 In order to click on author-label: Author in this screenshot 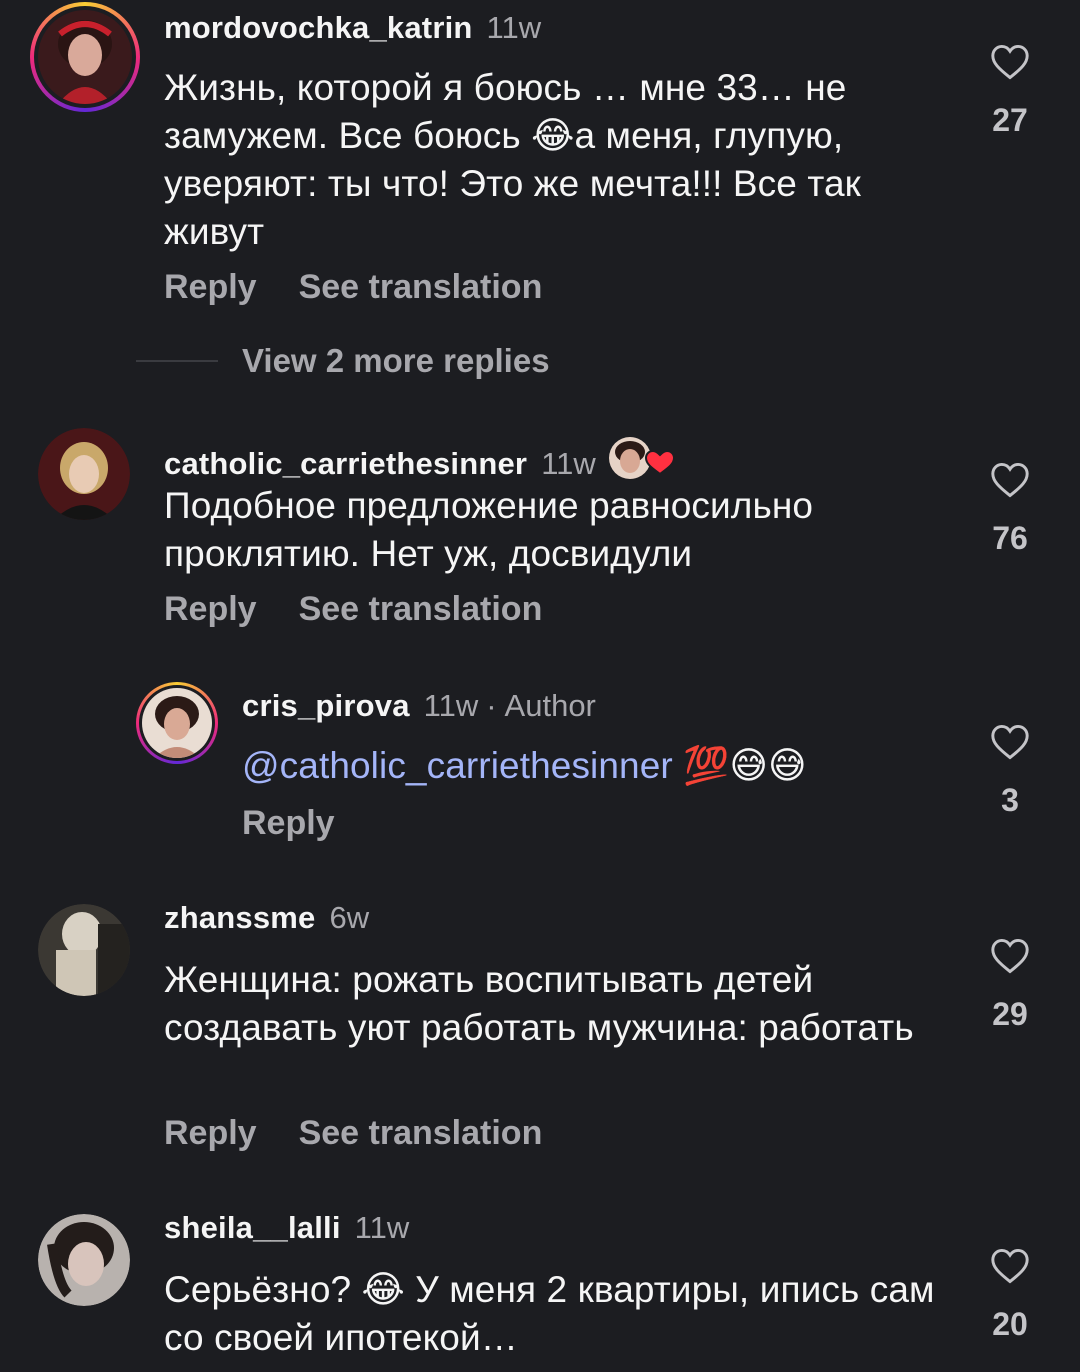, I will do `click(550, 705)`.